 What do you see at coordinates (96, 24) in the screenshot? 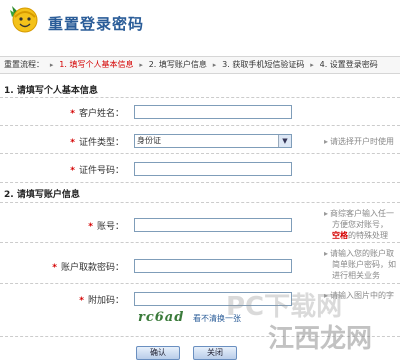
I see `page-title: 重置登录密码` at bounding box center [96, 24].